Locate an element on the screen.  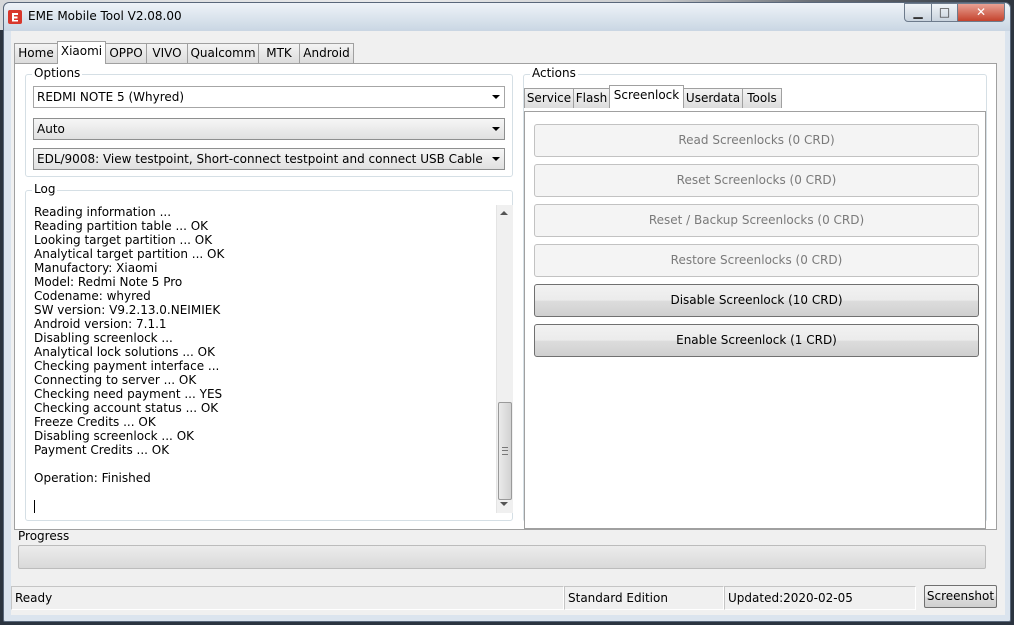
log-line: Android version: 7.1.1 is located at coordinates (100, 324).